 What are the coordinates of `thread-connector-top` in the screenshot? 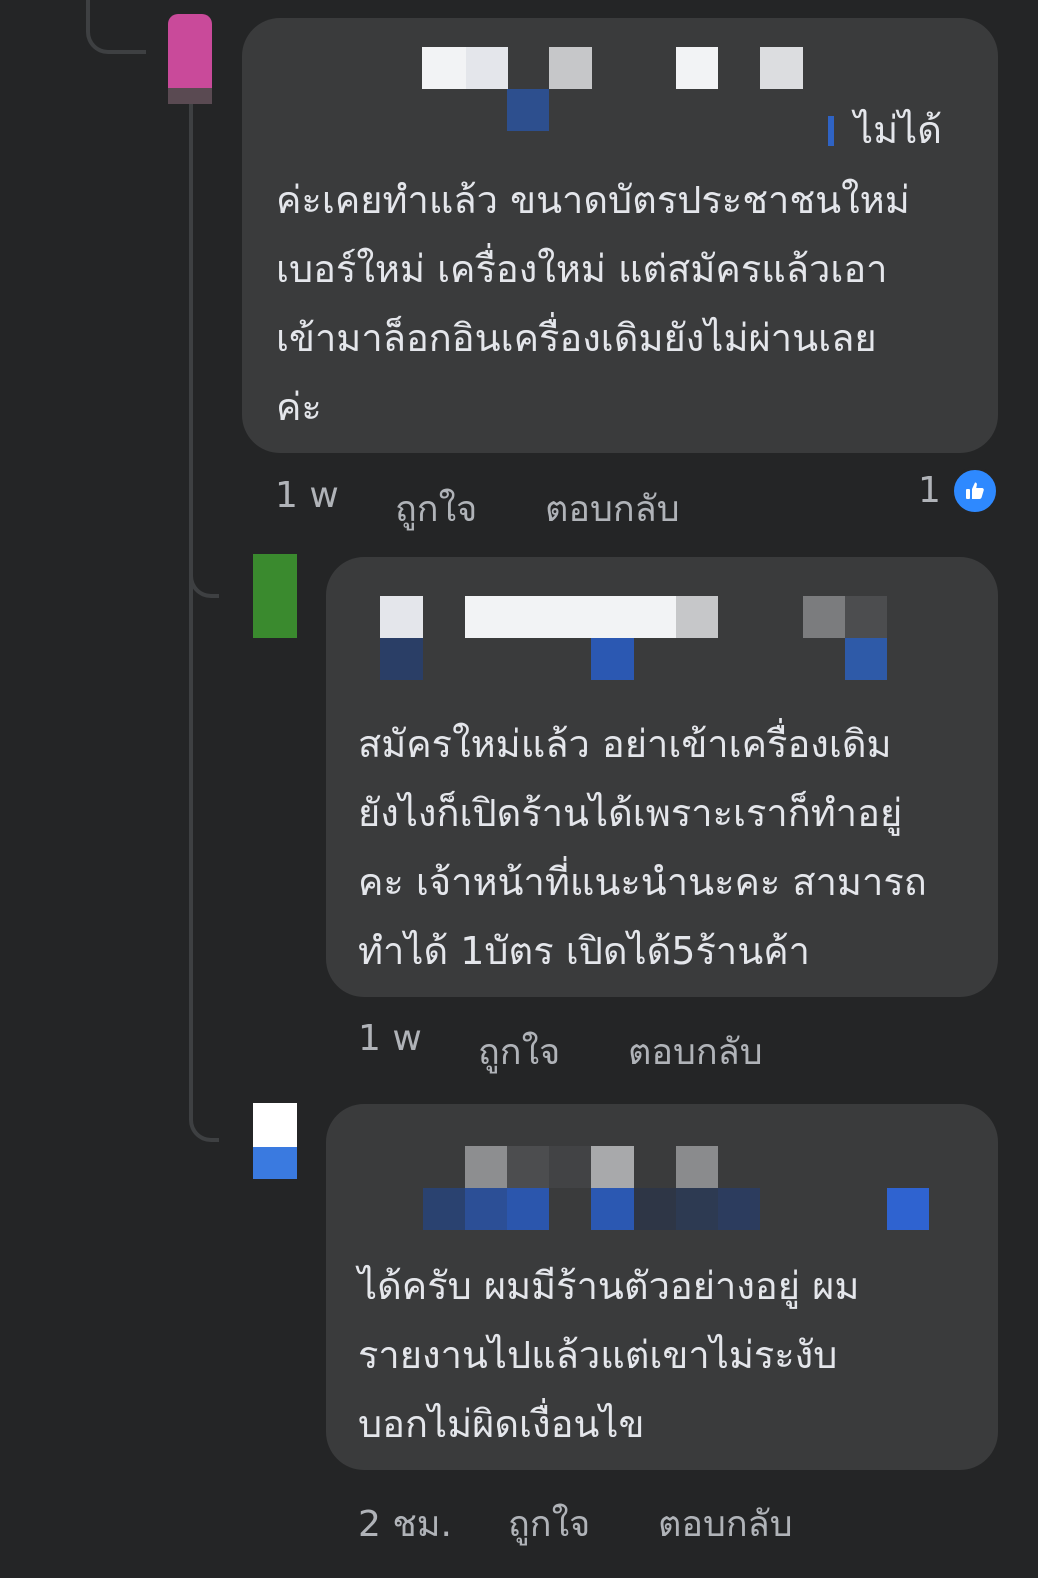 It's located at (116, 27).